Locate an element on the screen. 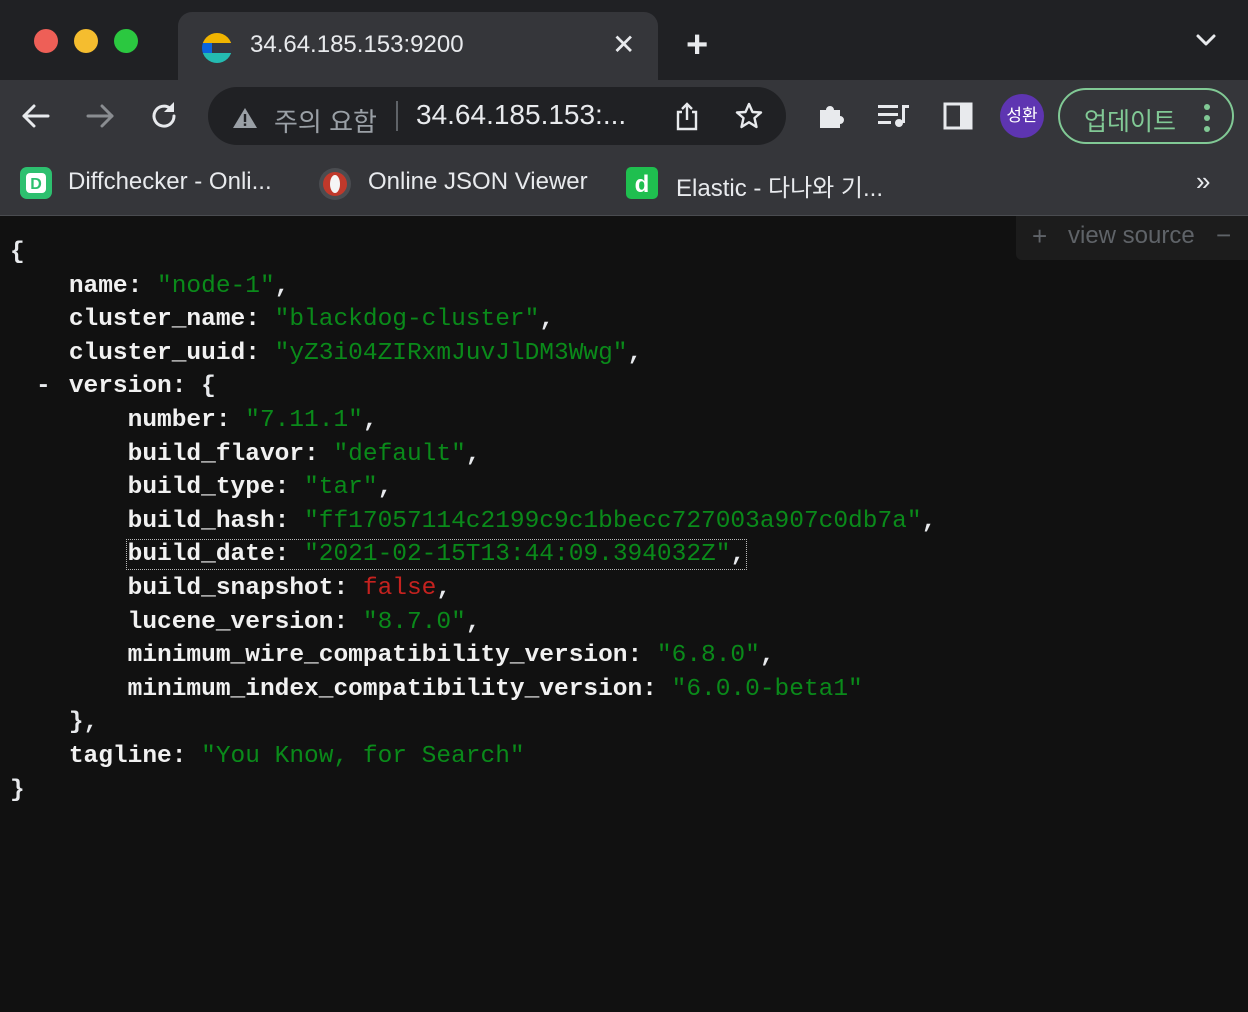 Image resolution: width=1248 pixels, height=1012 pixels. json-entry: lucene_version: "8.7.0", is located at coordinates (304, 622).